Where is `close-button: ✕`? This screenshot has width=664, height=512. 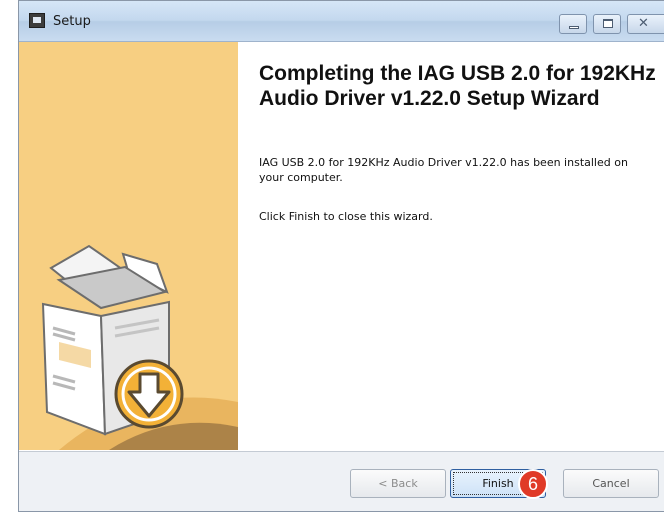 close-button: ✕ is located at coordinates (645, 24).